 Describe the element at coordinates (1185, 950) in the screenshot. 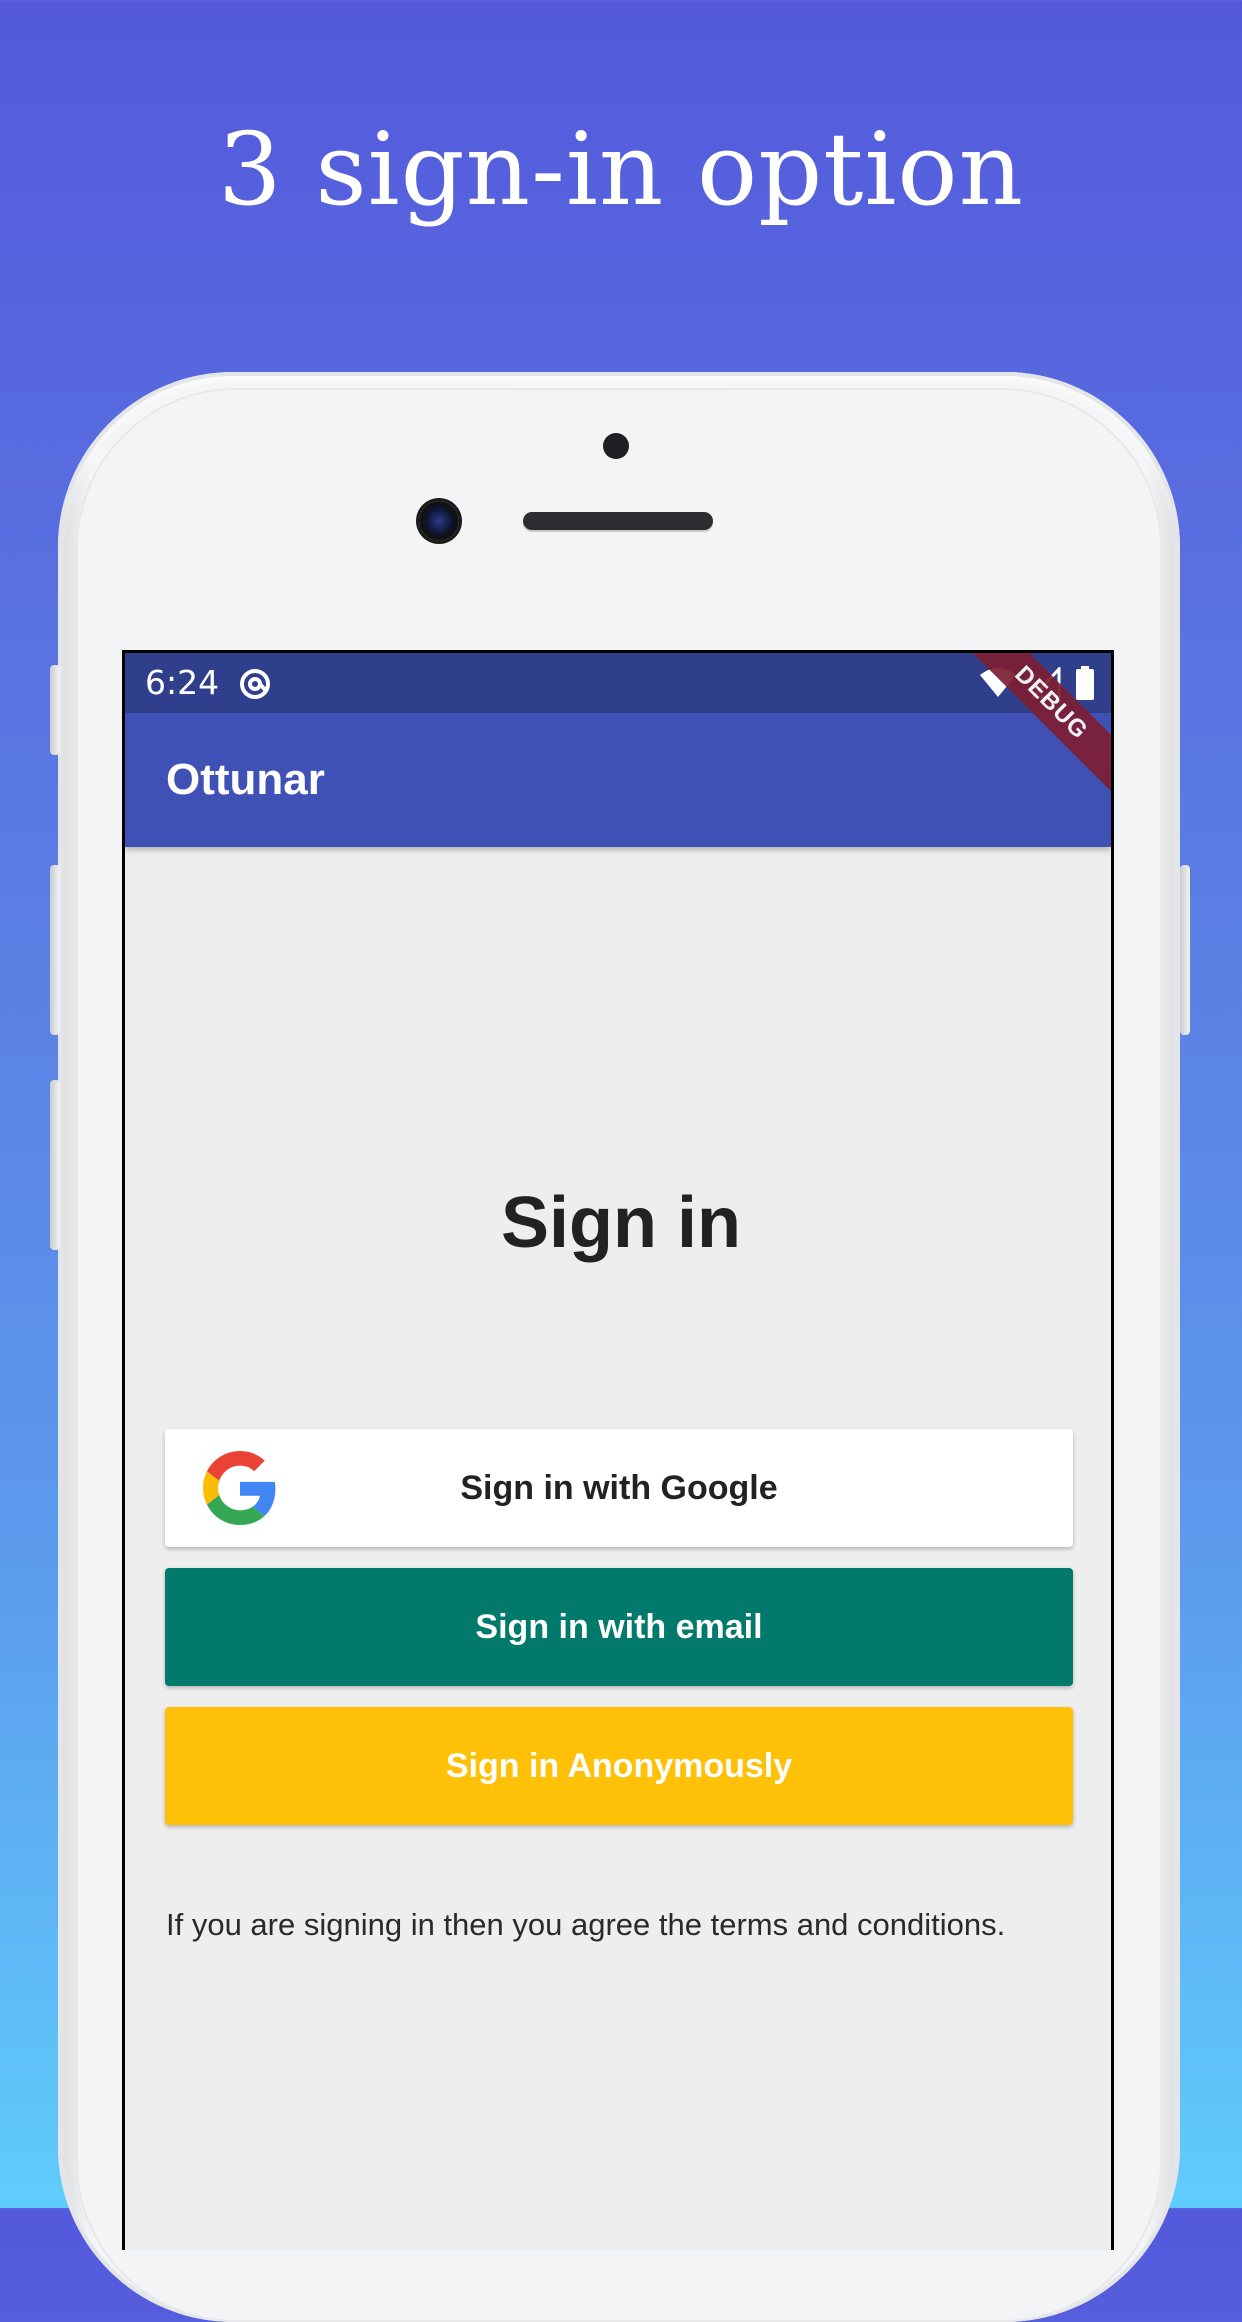

I see `phone-power-button` at that location.